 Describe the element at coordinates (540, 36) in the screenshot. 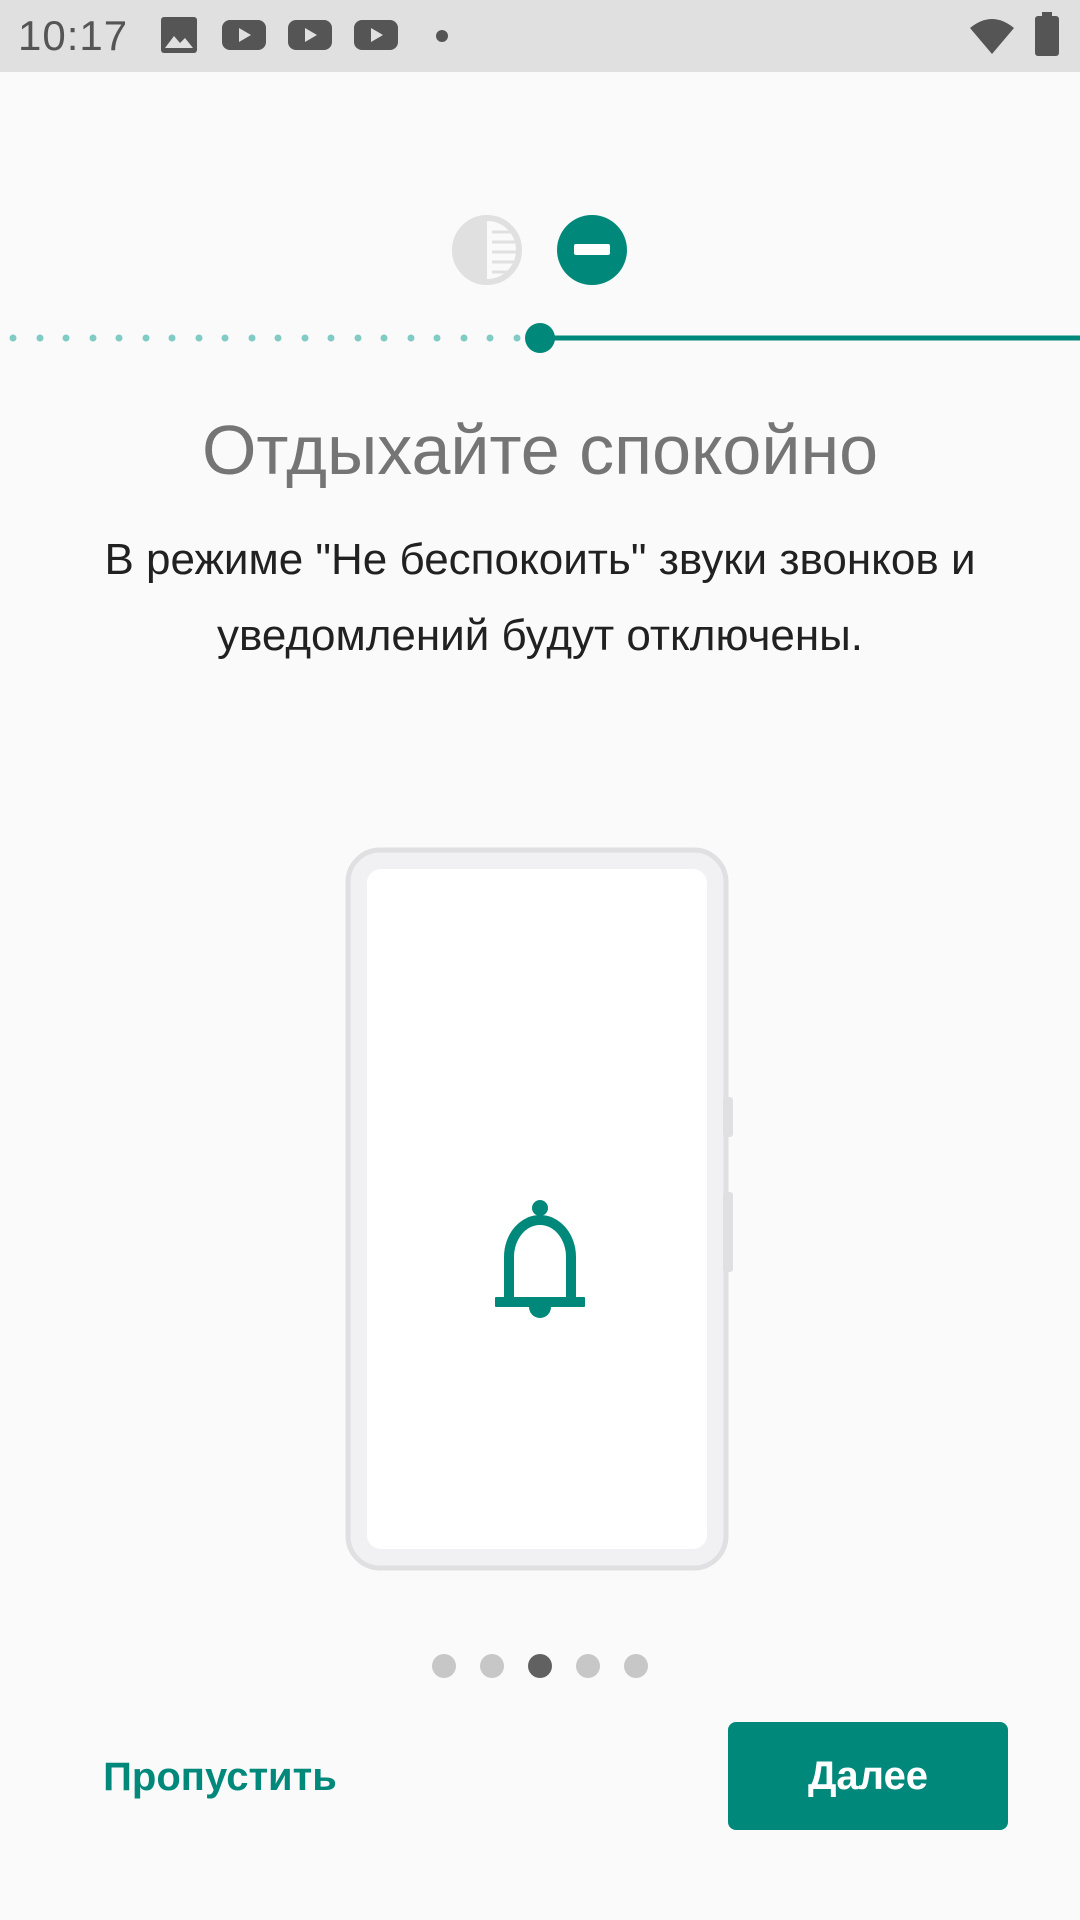

I see `status-bar: 10:17` at that location.